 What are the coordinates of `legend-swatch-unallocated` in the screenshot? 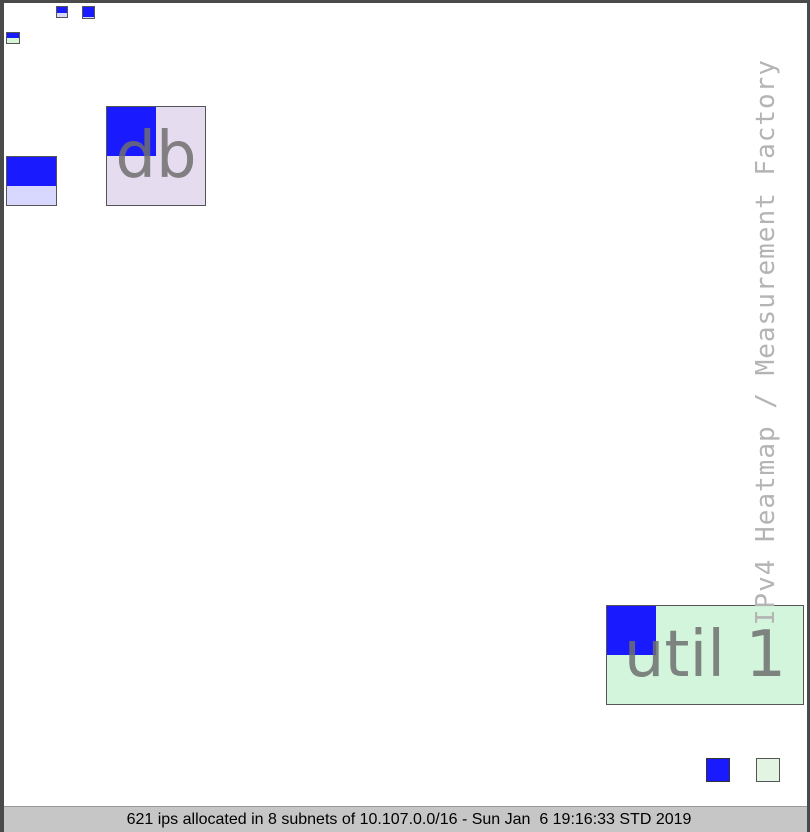 It's located at (768, 770).